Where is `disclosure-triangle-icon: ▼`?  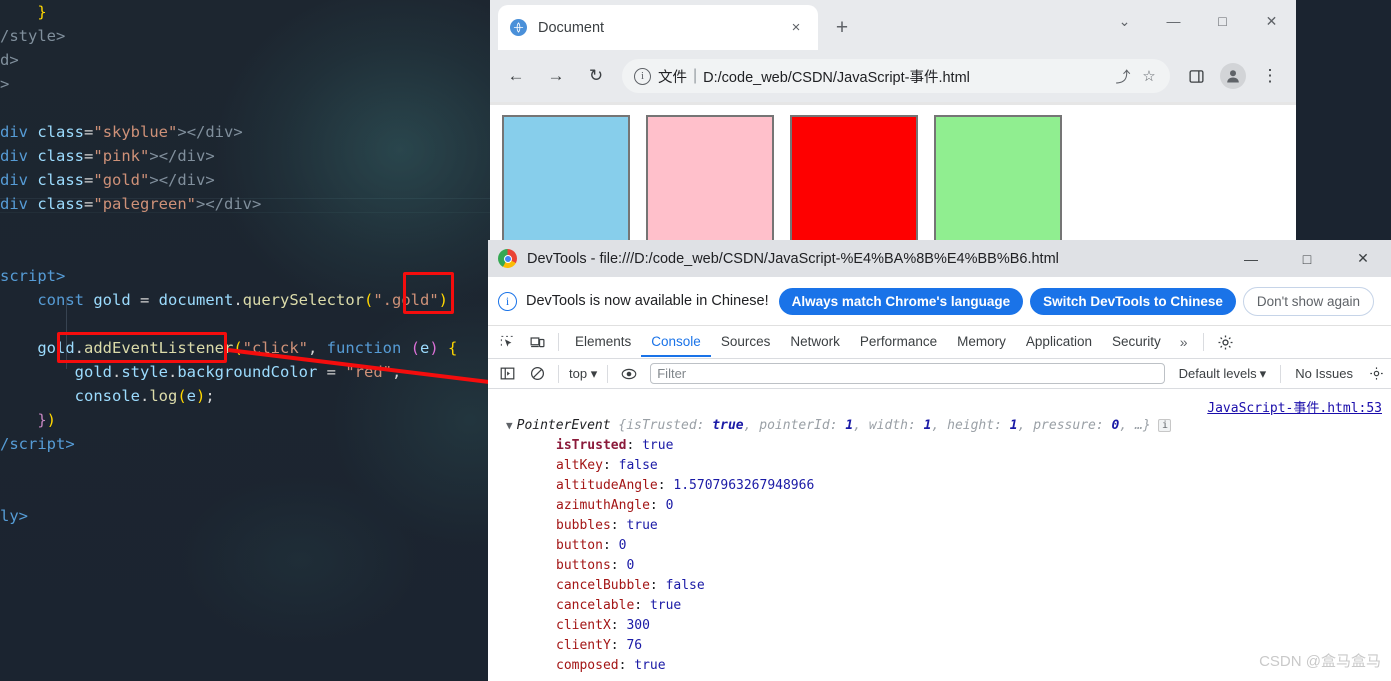
disclosure-triangle-icon: ▼ is located at coordinates (509, 425).